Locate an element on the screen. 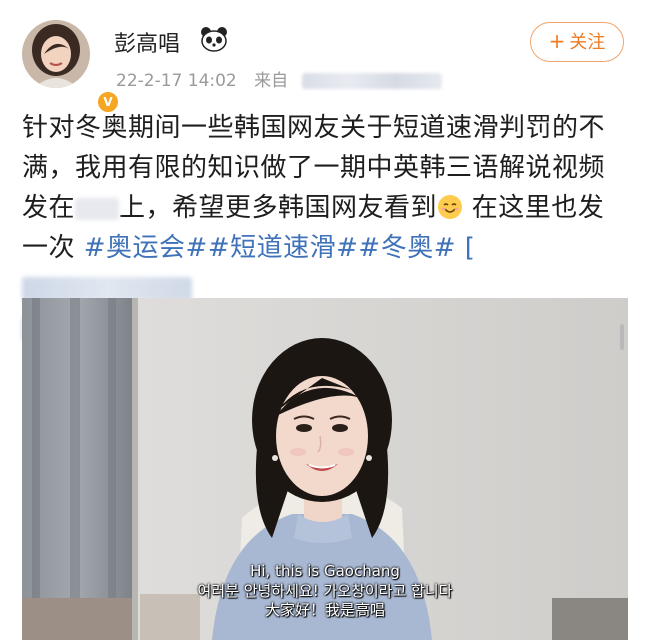 This screenshot has height=640, width=648. follow-button: + 关注 is located at coordinates (577, 42).